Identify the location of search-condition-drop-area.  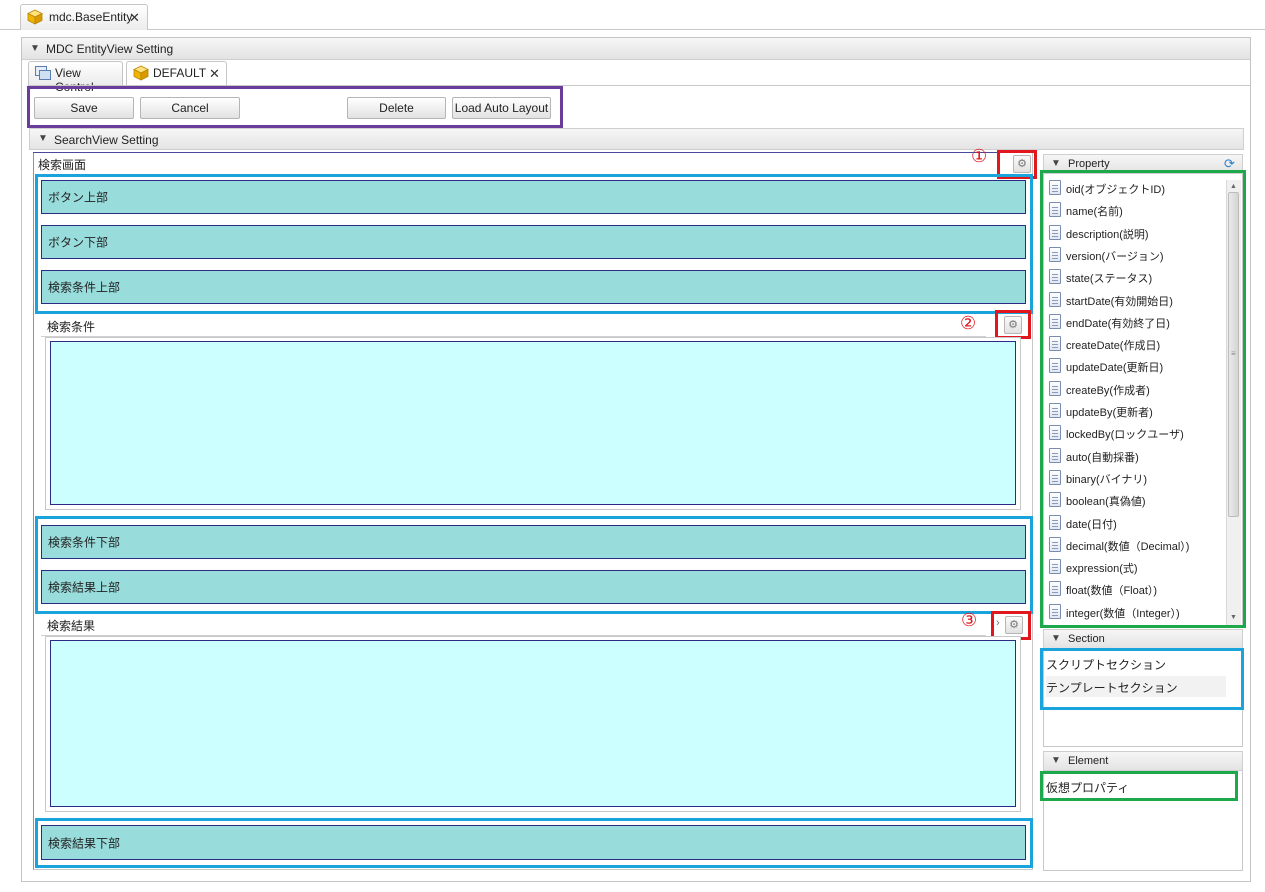
(533, 423).